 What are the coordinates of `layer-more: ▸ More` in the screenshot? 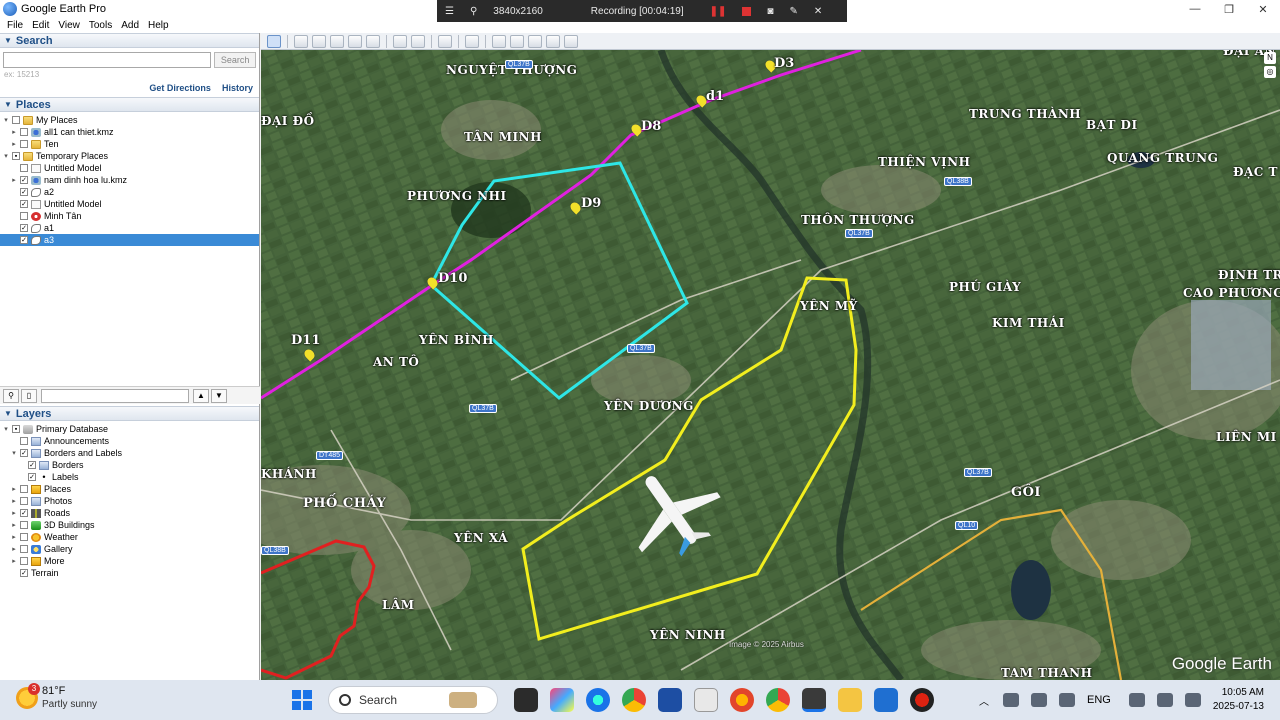 It's located at (129, 561).